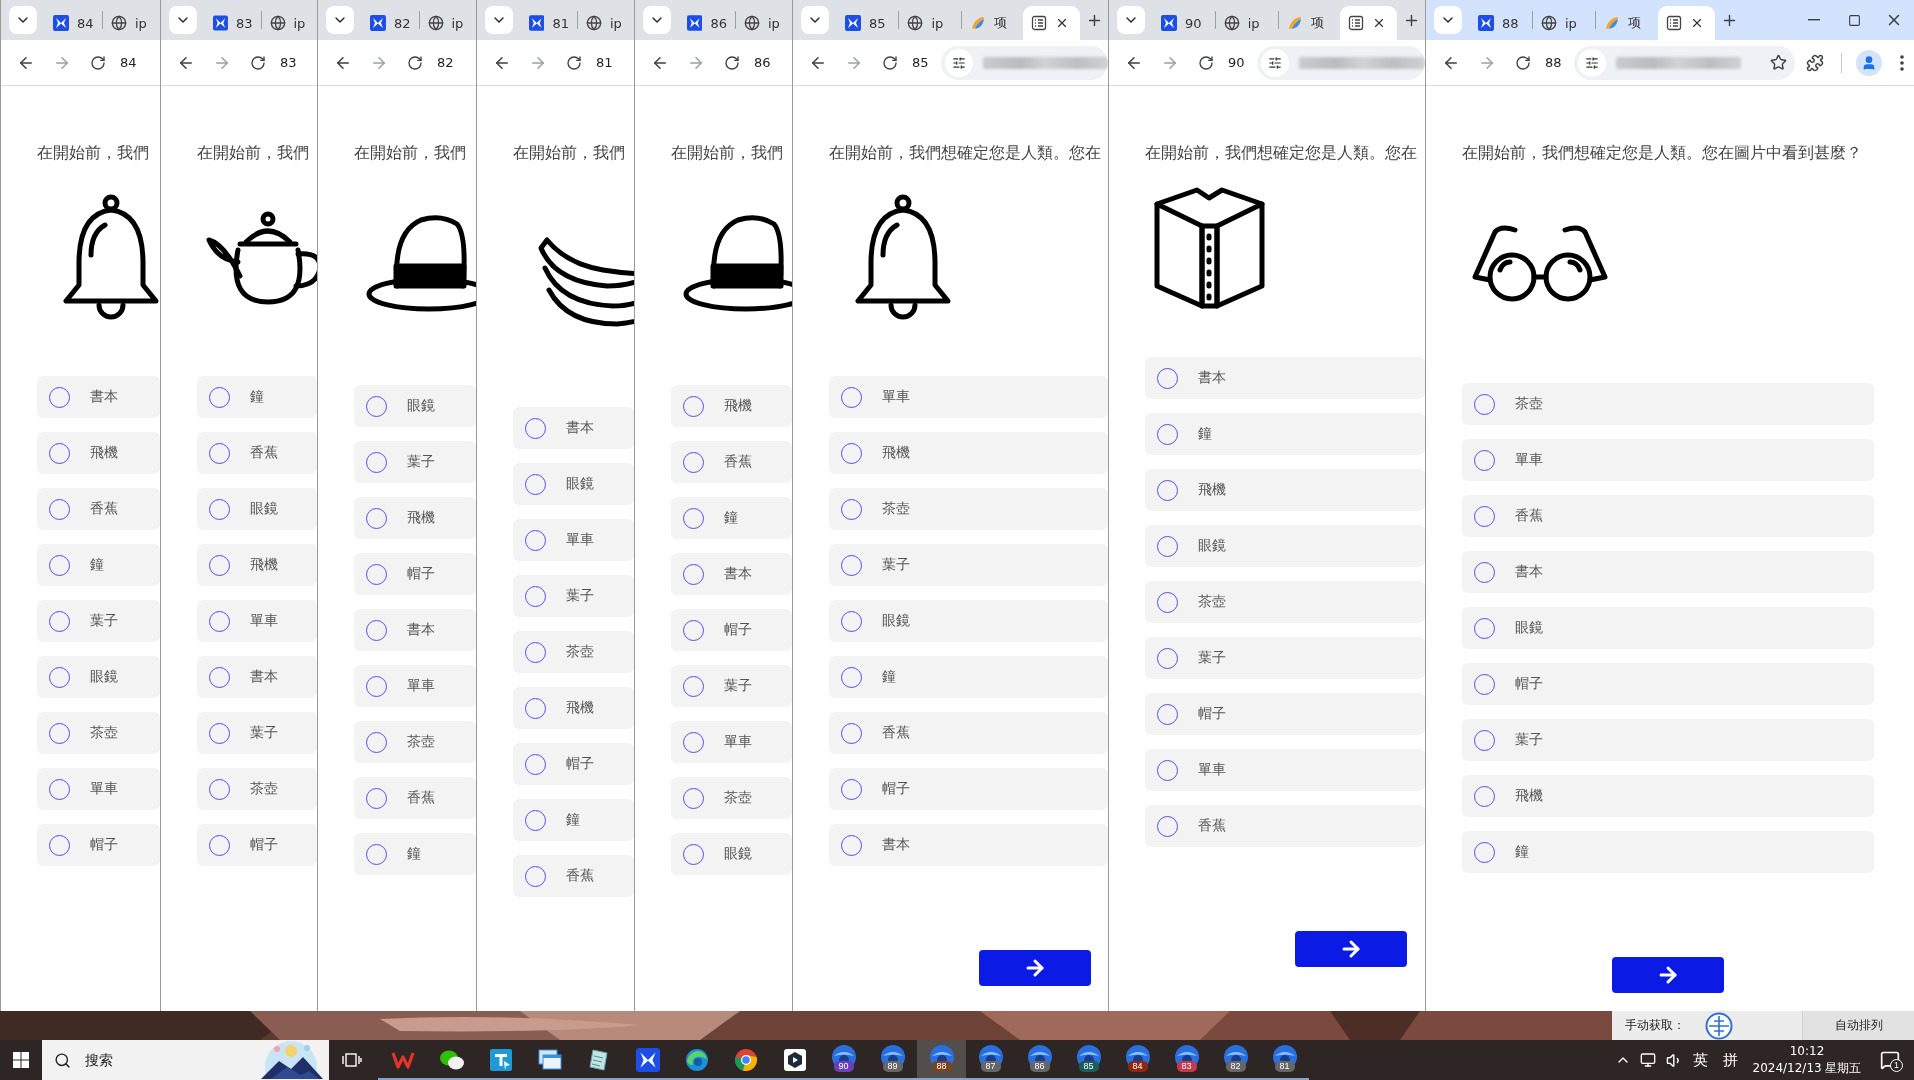  Describe the element at coordinates (1869, 62) in the screenshot. I see `profile-button` at that location.